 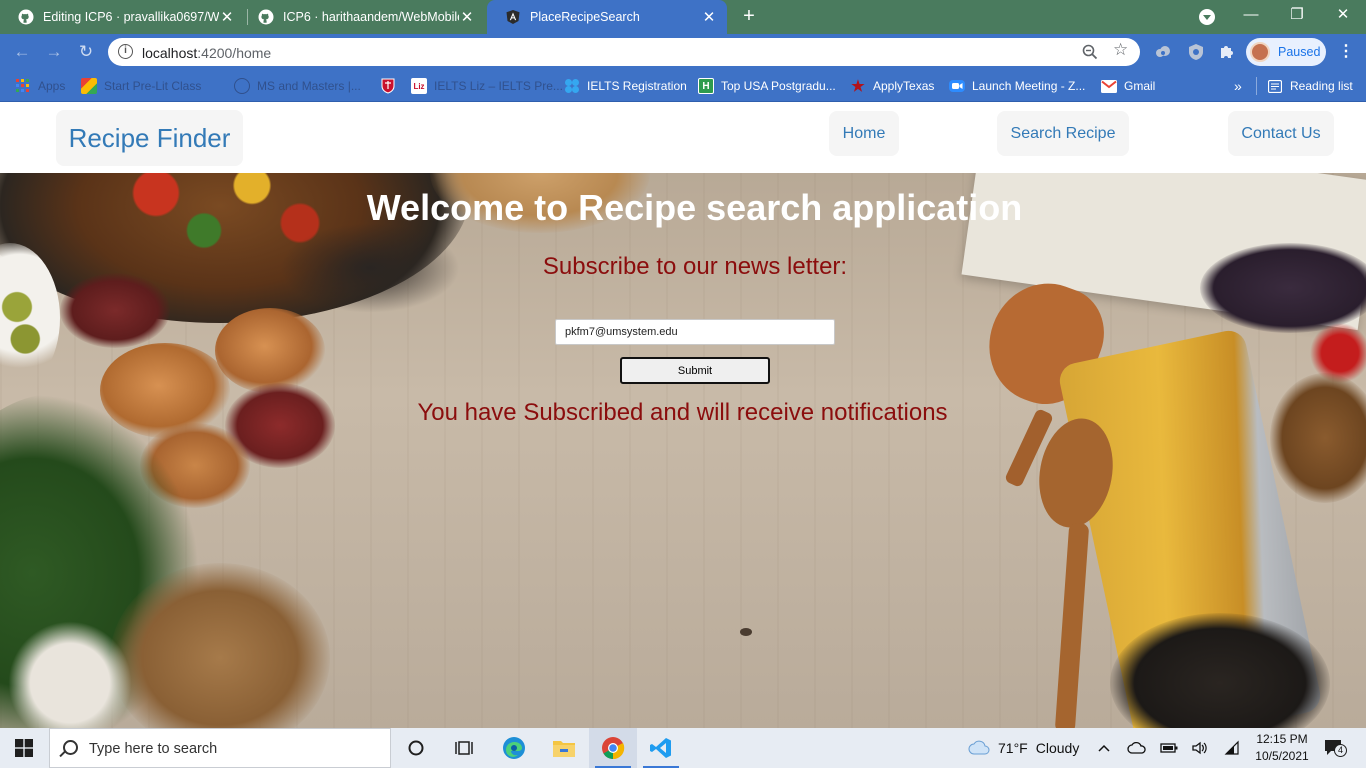 What do you see at coordinates (564, 748) in the screenshot?
I see `file-explorer-icon` at bounding box center [564, 748].